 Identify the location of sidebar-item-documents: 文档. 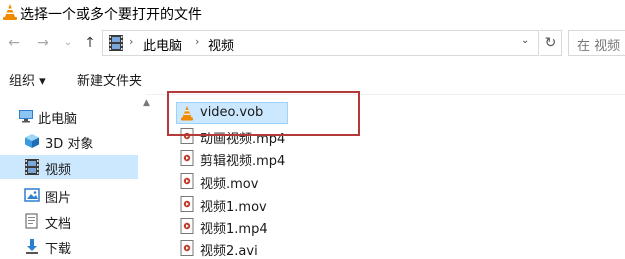
(69, 221).